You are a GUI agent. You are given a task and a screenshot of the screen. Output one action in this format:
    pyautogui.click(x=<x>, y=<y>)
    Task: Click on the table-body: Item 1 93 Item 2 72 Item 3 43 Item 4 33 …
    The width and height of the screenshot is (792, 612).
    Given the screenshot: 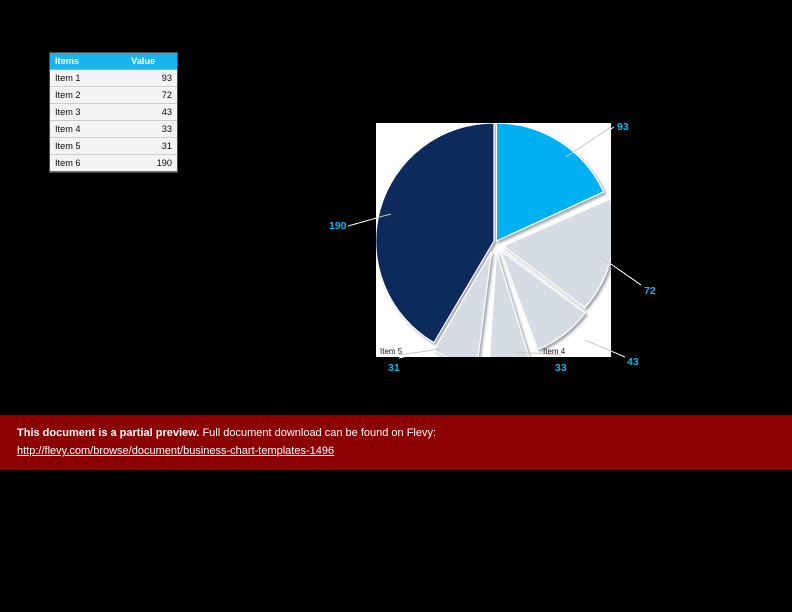 What is the action you would take?
    pyautogui.click(x=113, y=120)
    